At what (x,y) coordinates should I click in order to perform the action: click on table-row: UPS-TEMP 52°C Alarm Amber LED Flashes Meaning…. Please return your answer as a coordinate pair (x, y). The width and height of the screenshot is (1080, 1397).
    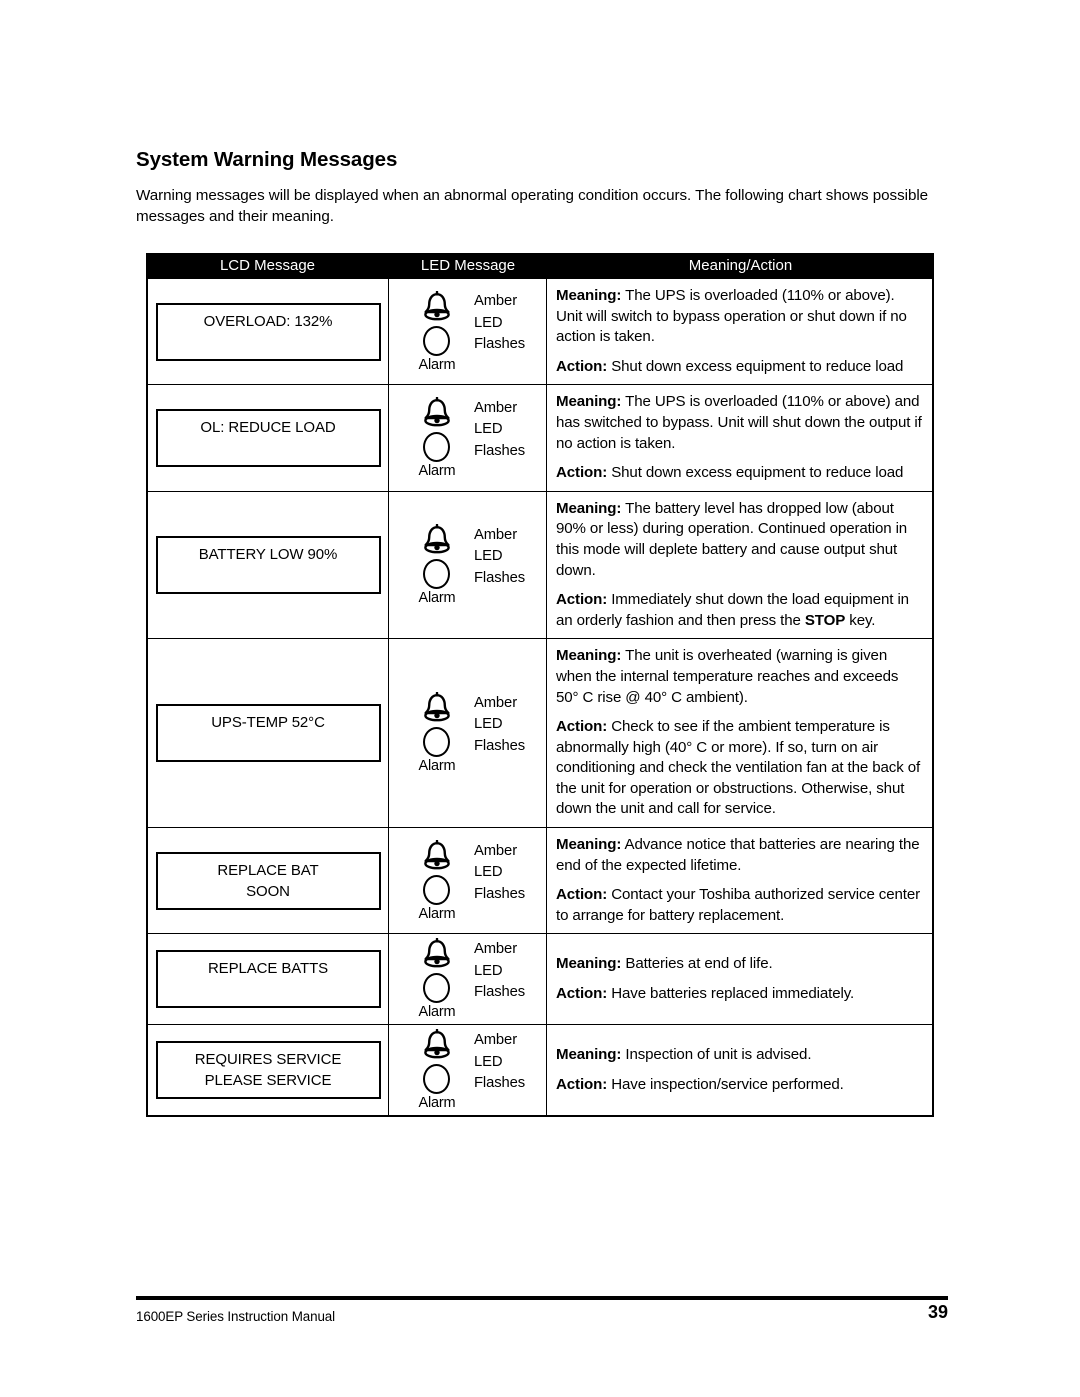
    Looking at the image, I should click on (540, 734).